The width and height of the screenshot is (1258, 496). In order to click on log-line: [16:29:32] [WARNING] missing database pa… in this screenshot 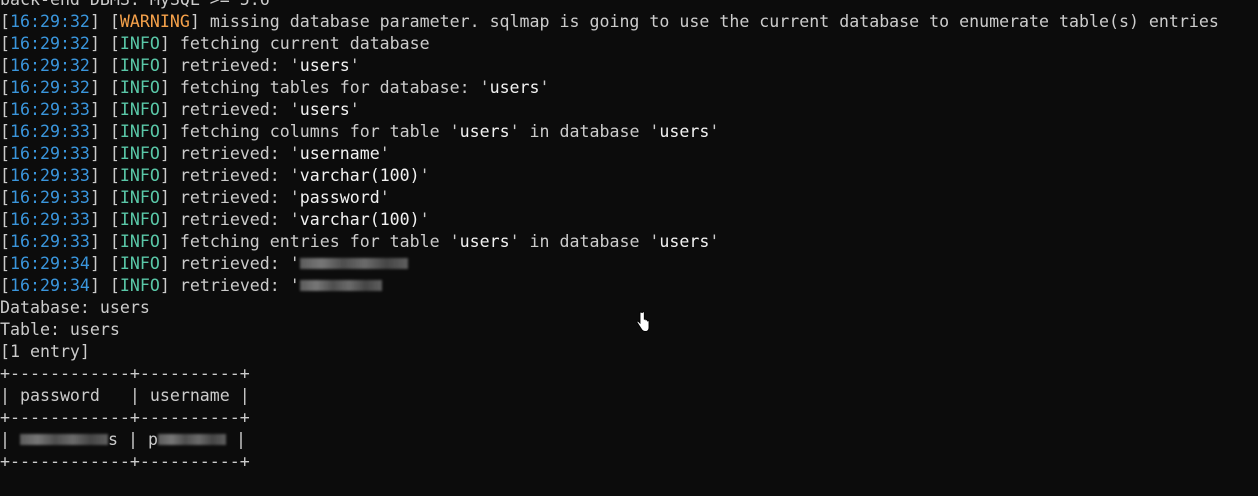, I will do `click(629, 22)`.